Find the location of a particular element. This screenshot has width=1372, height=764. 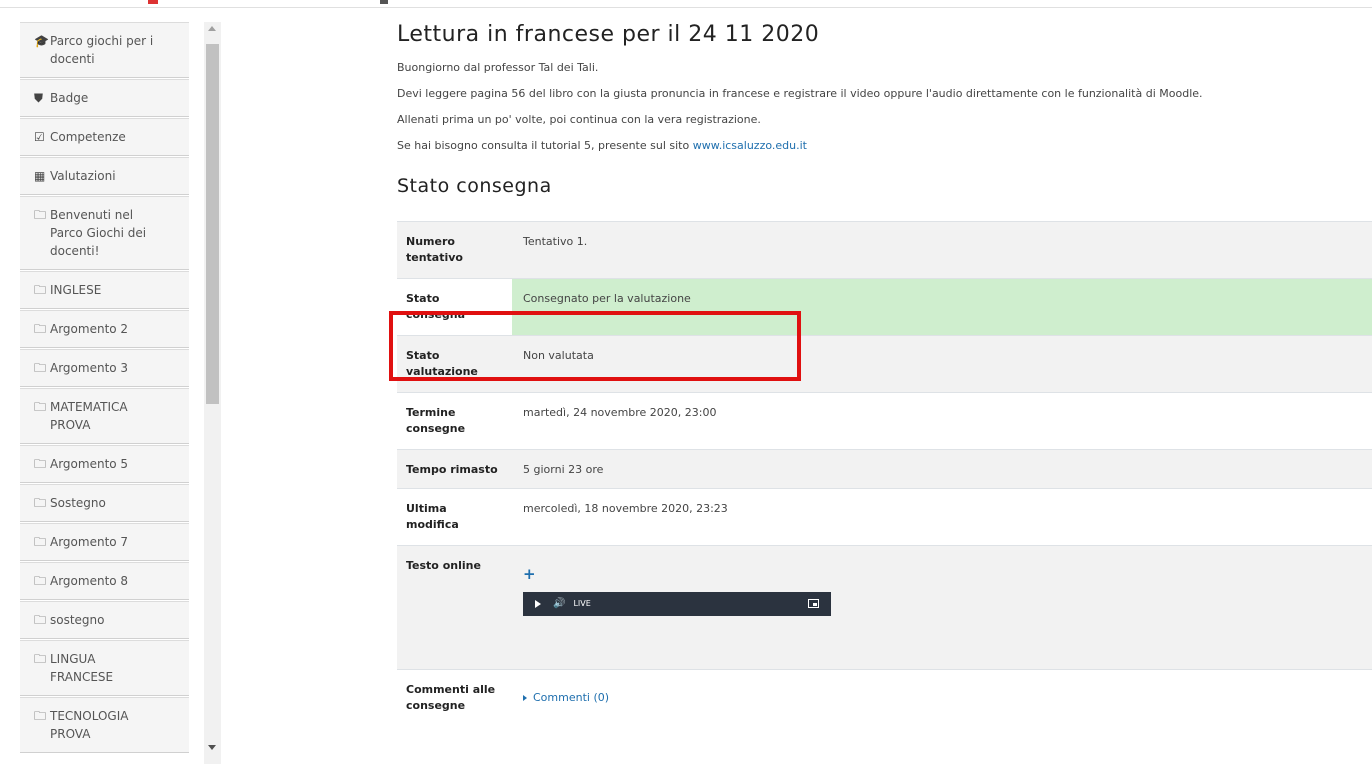

row-value: martedì, 24 novembre 2020, 23:00 is located at coordinates (942, 421).